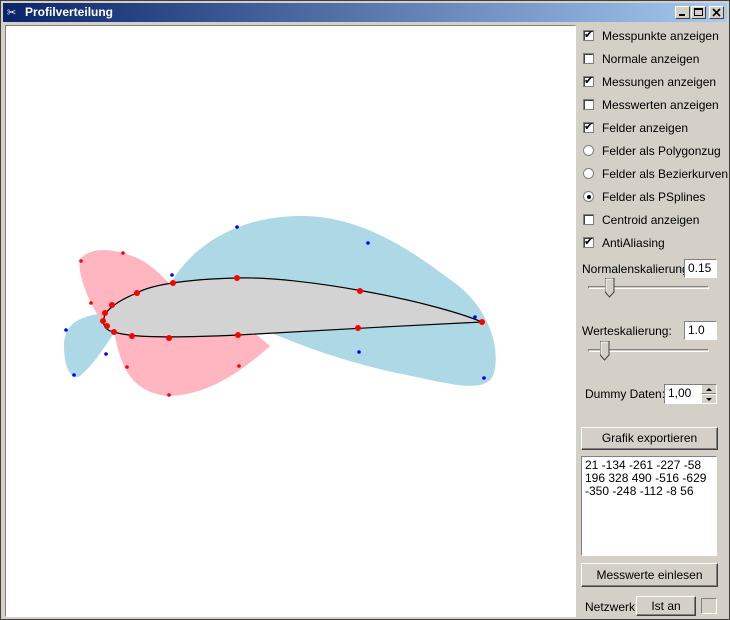 This screenshot has width=730, height=620. I want to click on option-label: Centroid anzeigen, so click(651, 220).